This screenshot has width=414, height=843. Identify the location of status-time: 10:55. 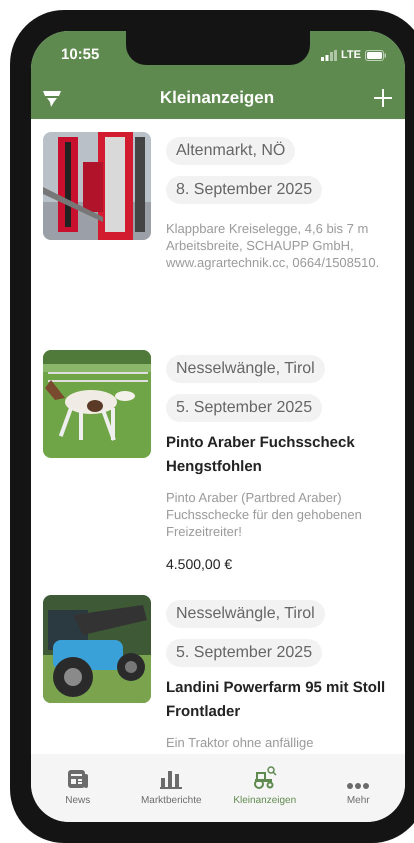
(80, 54).